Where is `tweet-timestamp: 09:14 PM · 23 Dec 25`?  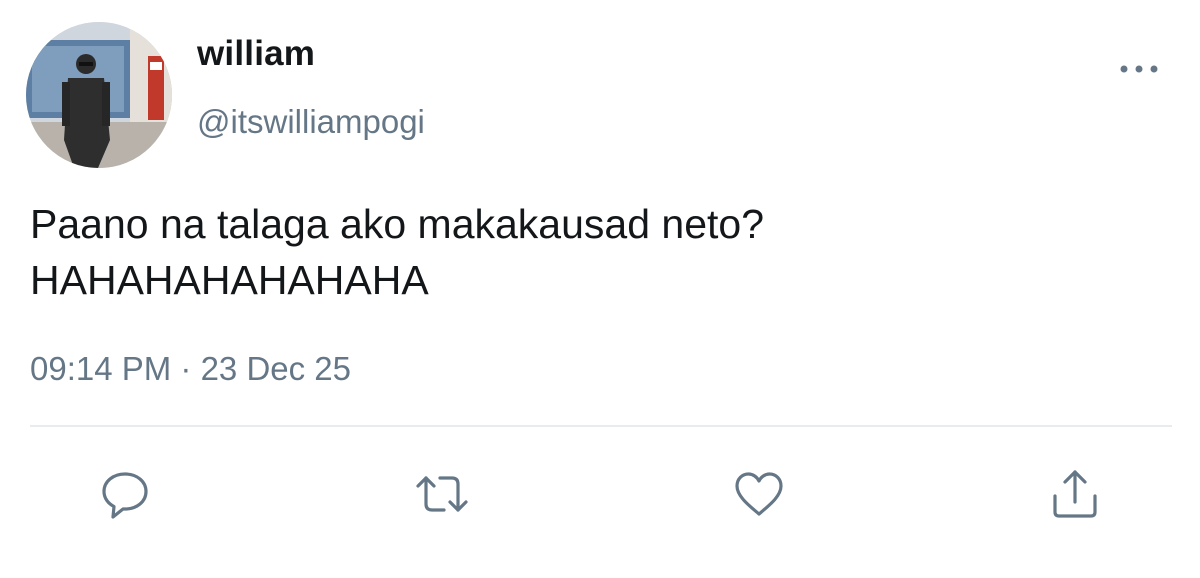 tweet-timestamp: 09:14 PM · 23 Dec 25 is located at coordinates (190, 369).